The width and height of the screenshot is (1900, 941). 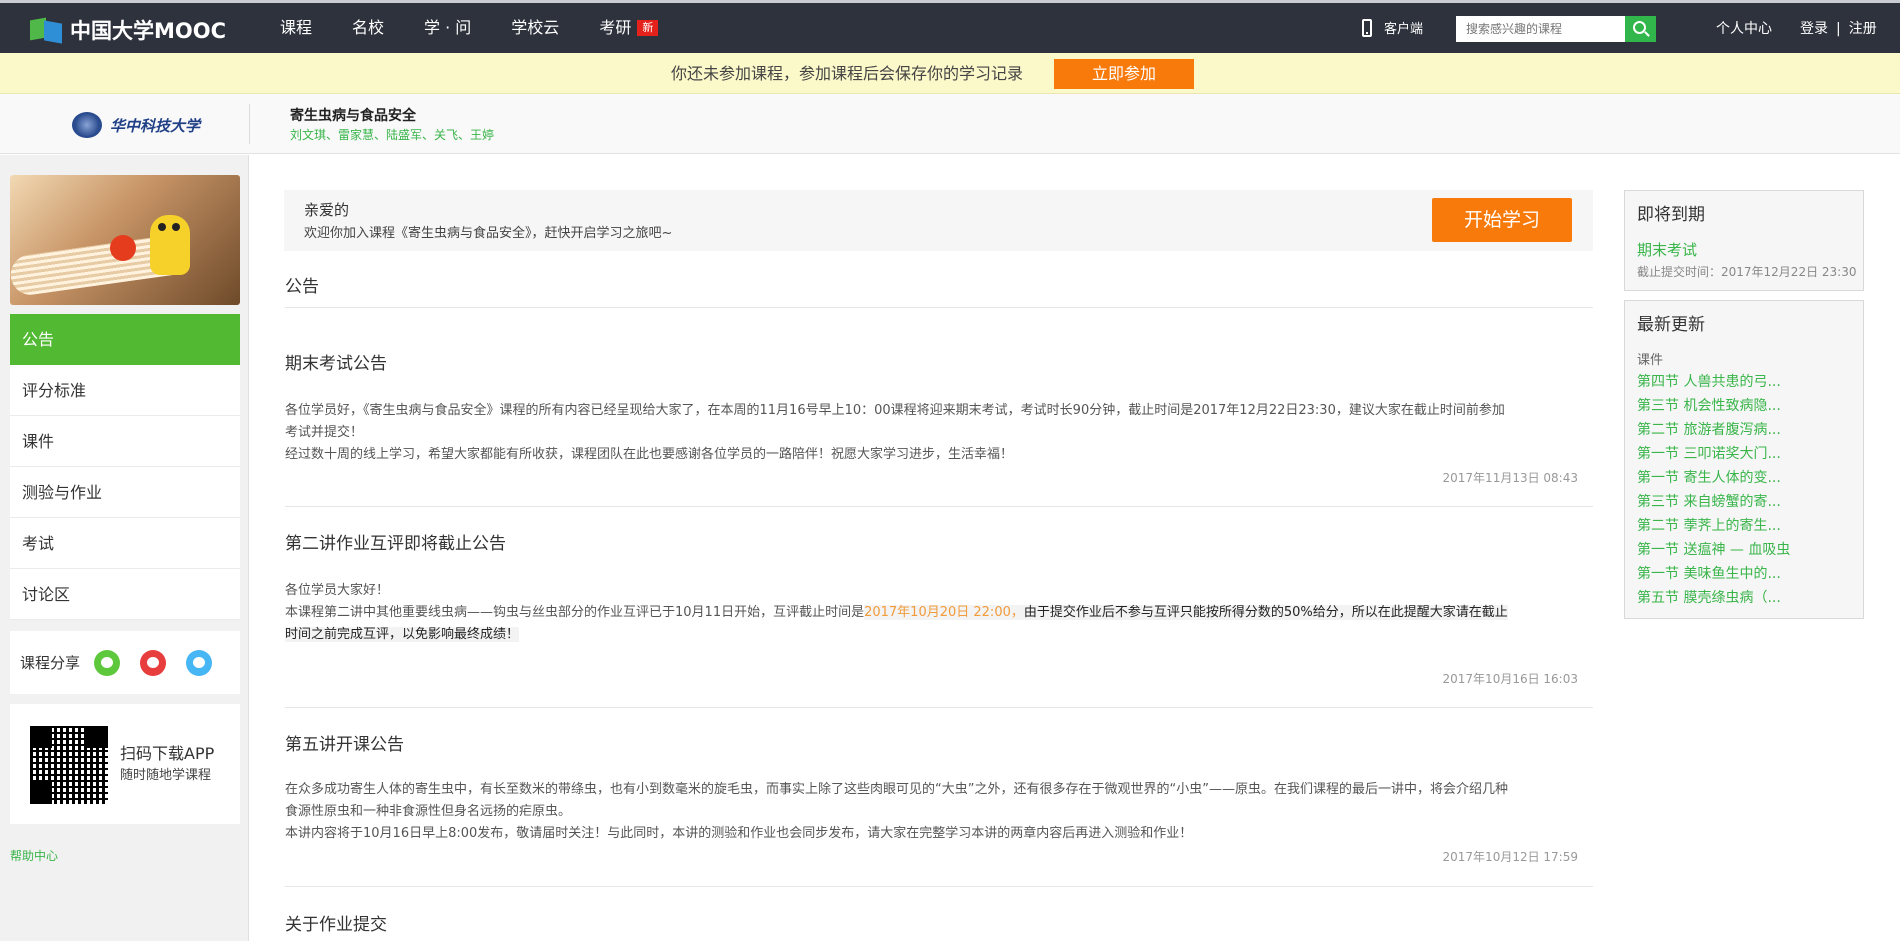 I want to click on search-box, so click(x=1556, y=29).